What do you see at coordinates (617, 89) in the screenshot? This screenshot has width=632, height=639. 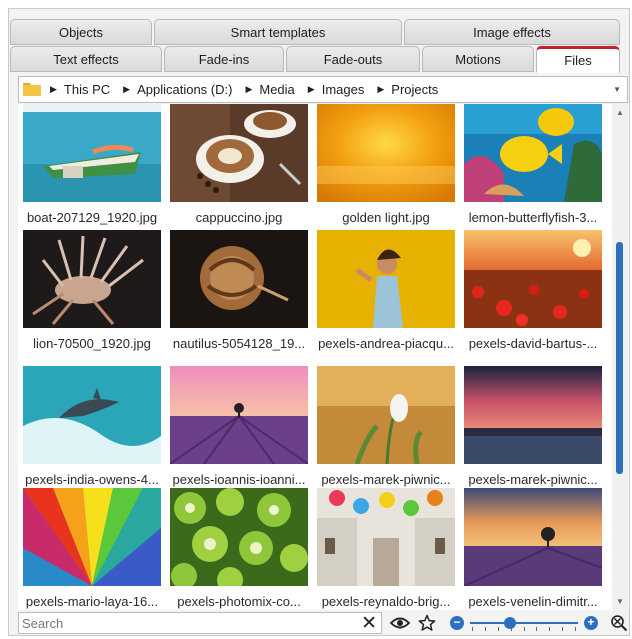 I see `chevron-down-icon: ▼` at bounding box center [617, 89].